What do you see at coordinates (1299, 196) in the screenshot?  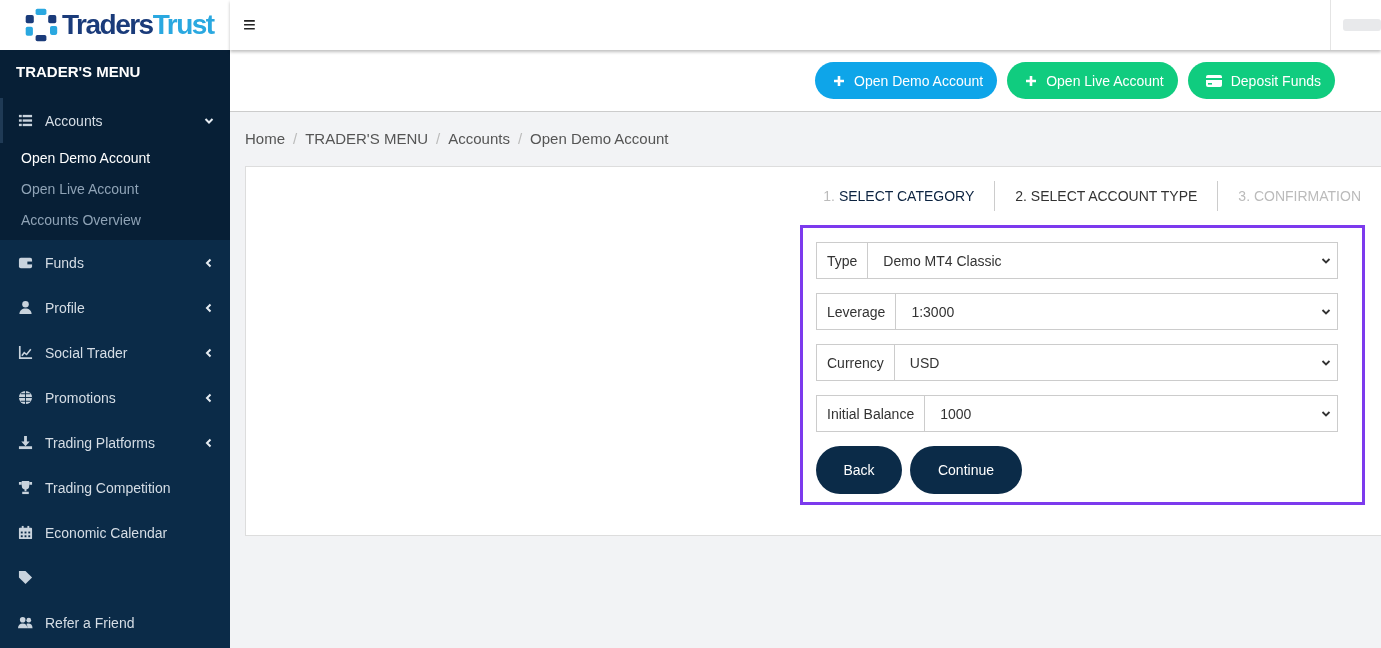 I see `wizard-step: 3. CONFIRMATION` at bounding box center [1299, 196].